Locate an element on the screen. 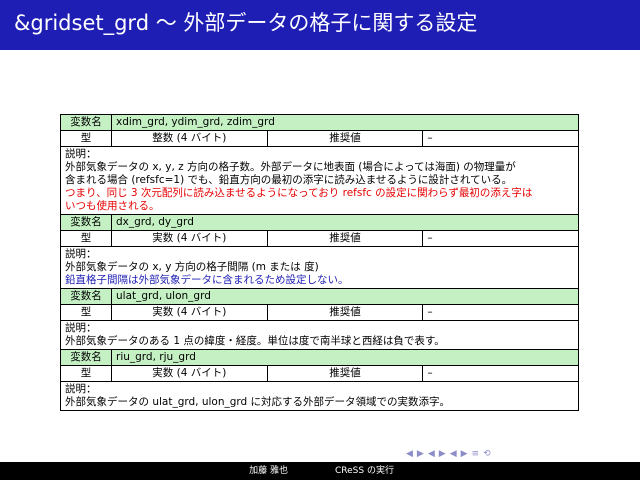  variable-name: ulat_grd, ulon_grd is located at coordinates (345, 296).